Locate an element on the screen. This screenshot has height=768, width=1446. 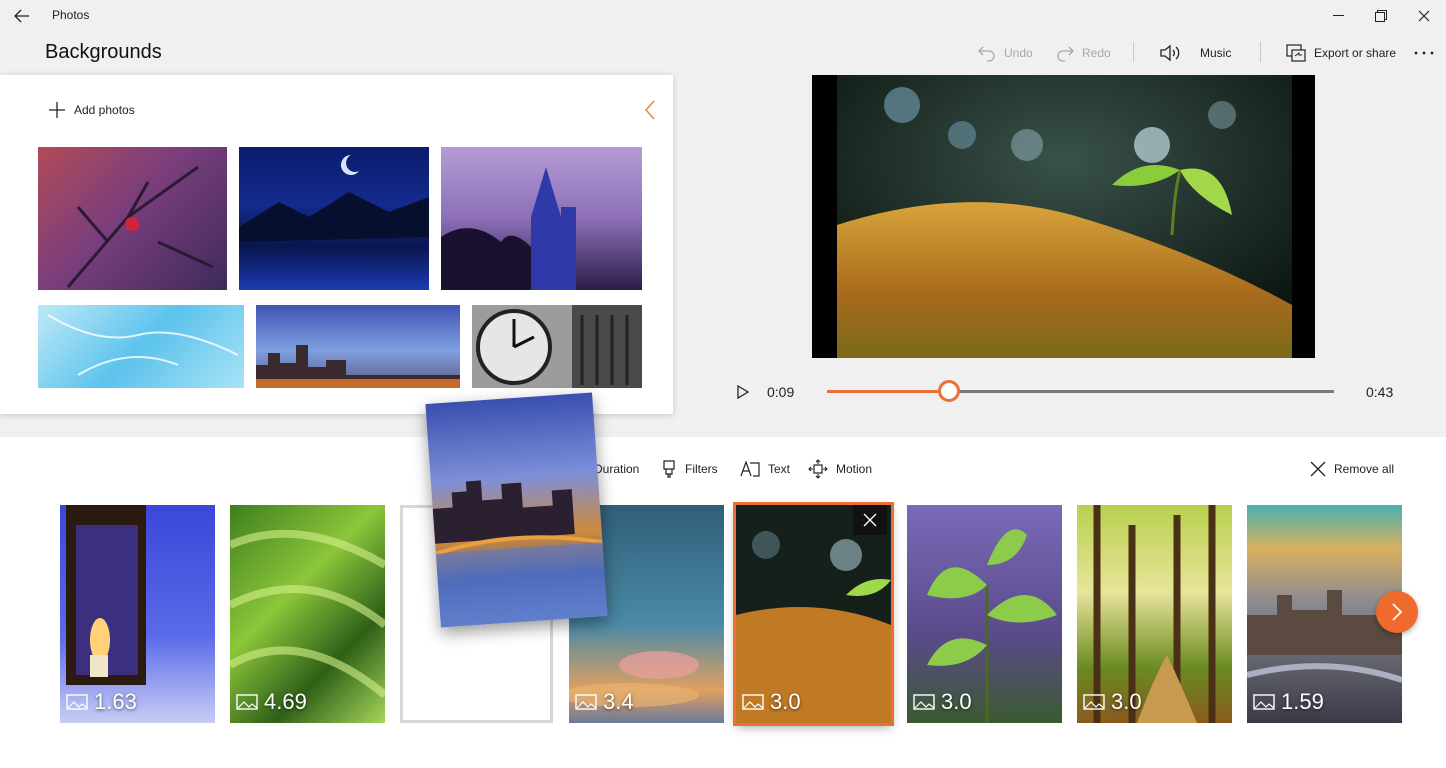
library-photo-moonlit-lake is located at coordinates (334, 218).